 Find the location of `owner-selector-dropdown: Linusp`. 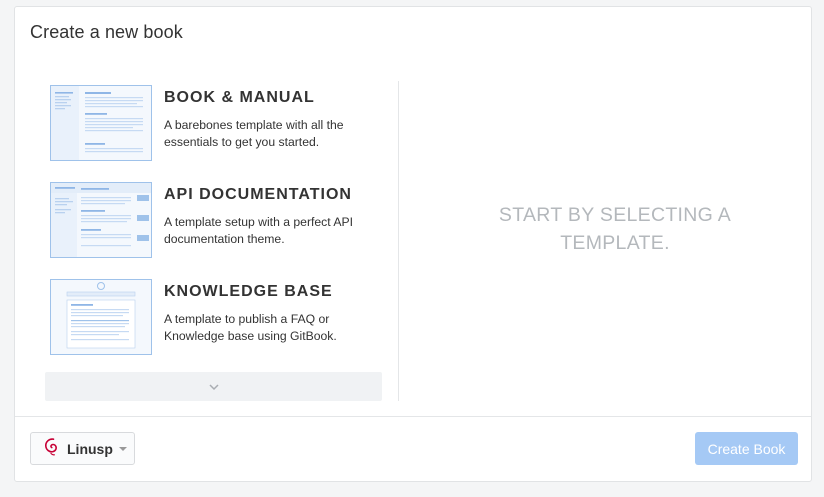

owner-selector-dropdown: Linusp is located at coordinates (82, 448).